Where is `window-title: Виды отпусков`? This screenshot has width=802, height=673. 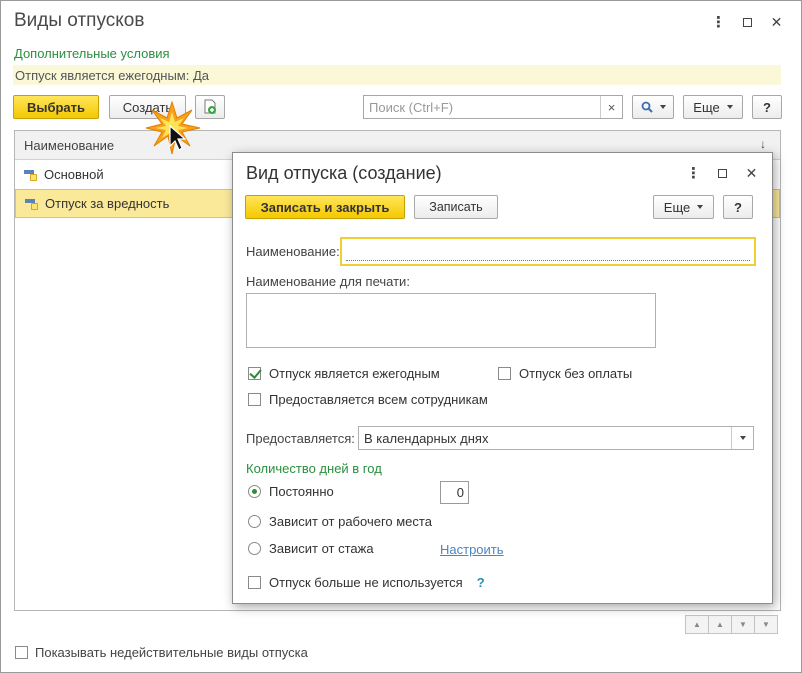 window-title: Виды отпусков is located at coordinates (79, 20).